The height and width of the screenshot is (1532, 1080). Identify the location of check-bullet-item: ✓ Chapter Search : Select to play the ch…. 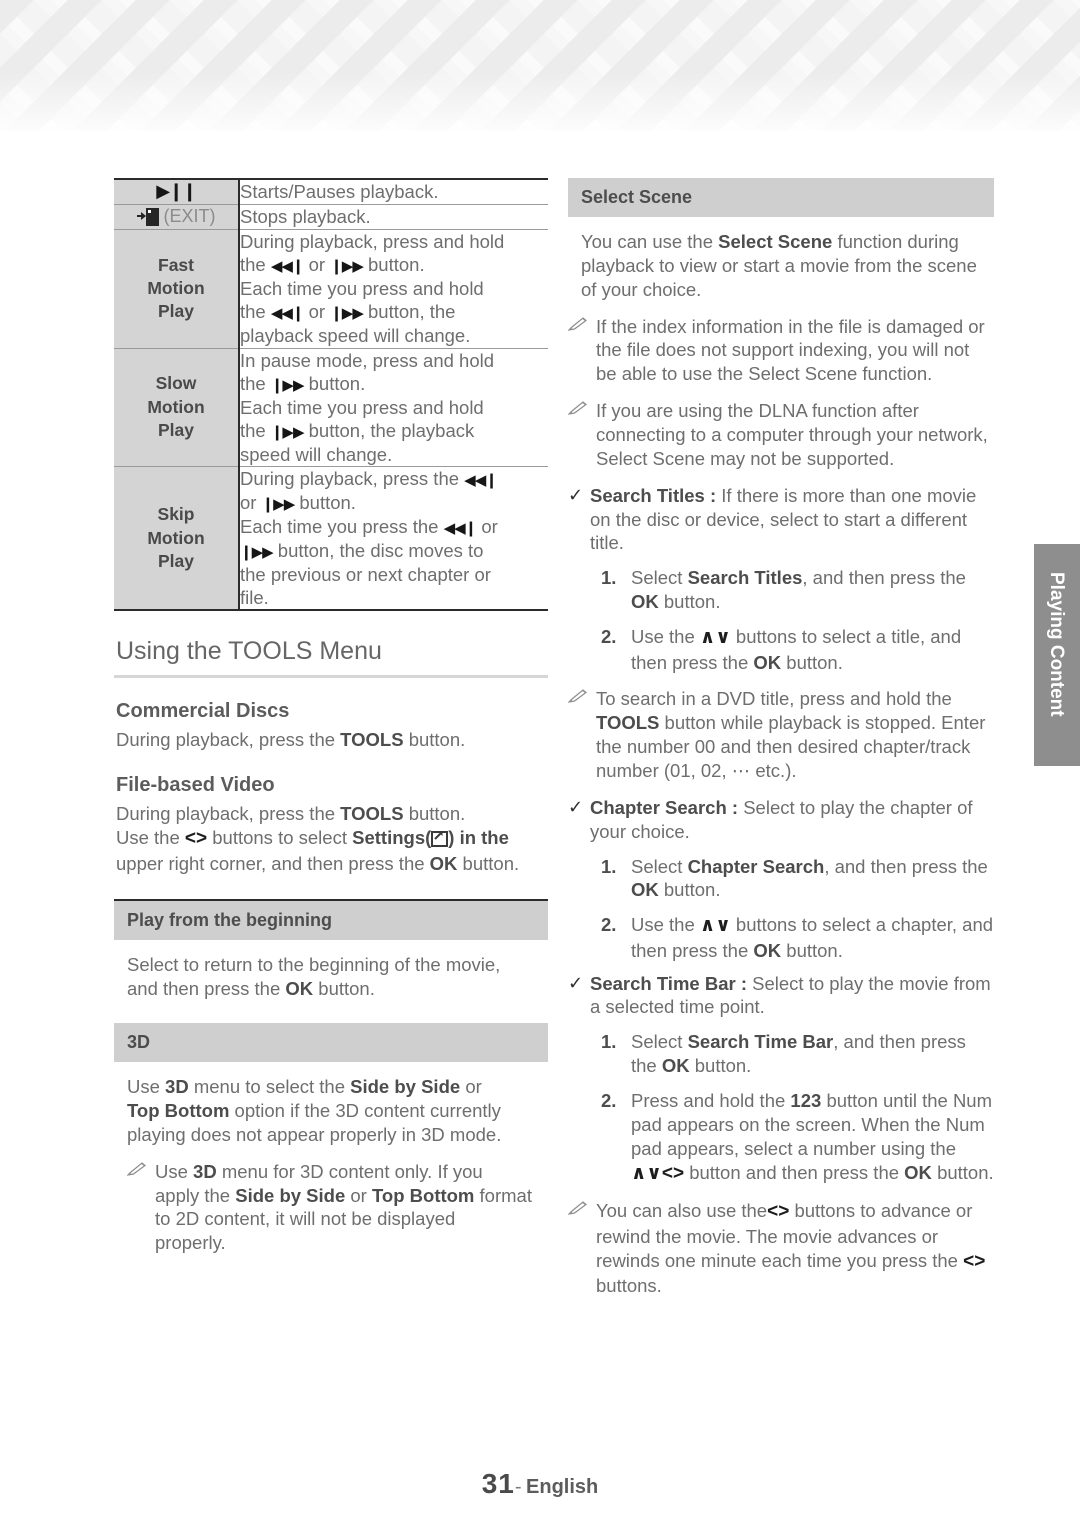
(781, 820).